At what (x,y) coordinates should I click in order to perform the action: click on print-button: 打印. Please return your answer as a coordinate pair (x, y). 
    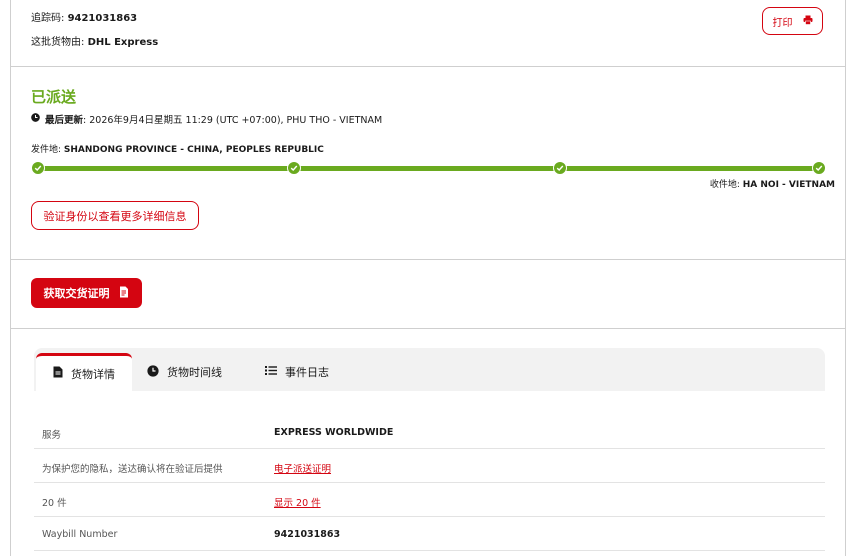
    Looking at the image, I should click on (792, 21).